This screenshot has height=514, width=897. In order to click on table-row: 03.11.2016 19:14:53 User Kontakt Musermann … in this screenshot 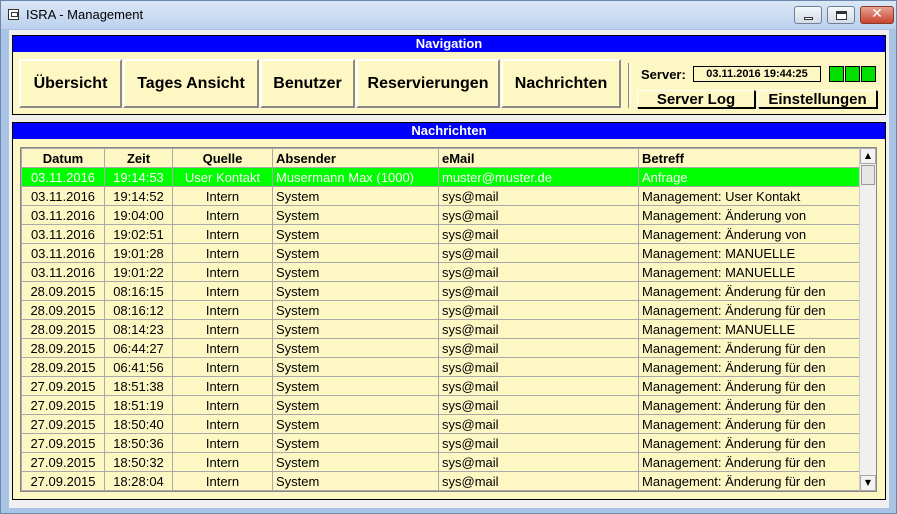, I will do `click(440, 177)`.